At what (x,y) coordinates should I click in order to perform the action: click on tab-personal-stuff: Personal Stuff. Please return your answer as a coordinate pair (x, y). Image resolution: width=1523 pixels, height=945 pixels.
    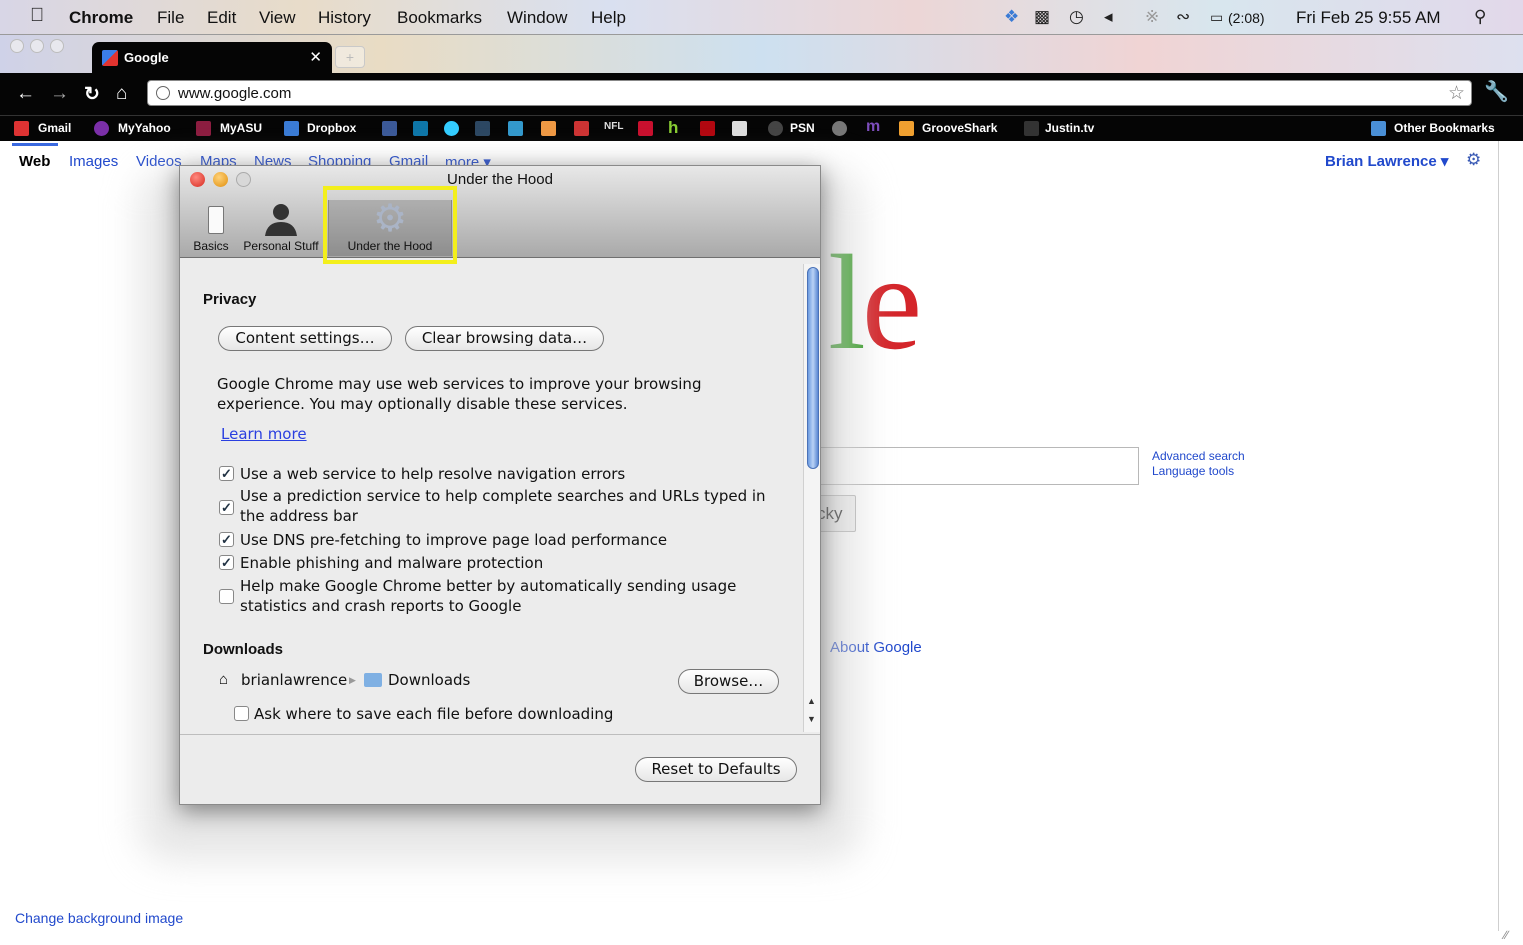
    Looking at the image, I should click on (281, 228).